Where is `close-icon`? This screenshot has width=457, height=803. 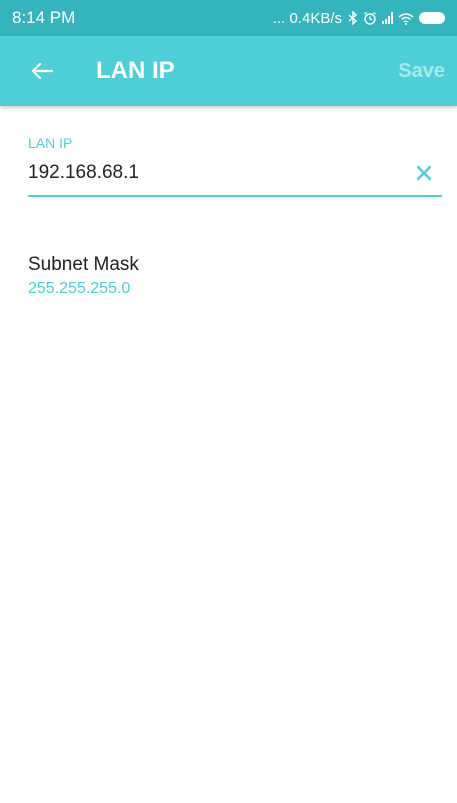
close-icon is located at coordinates (424, 173).